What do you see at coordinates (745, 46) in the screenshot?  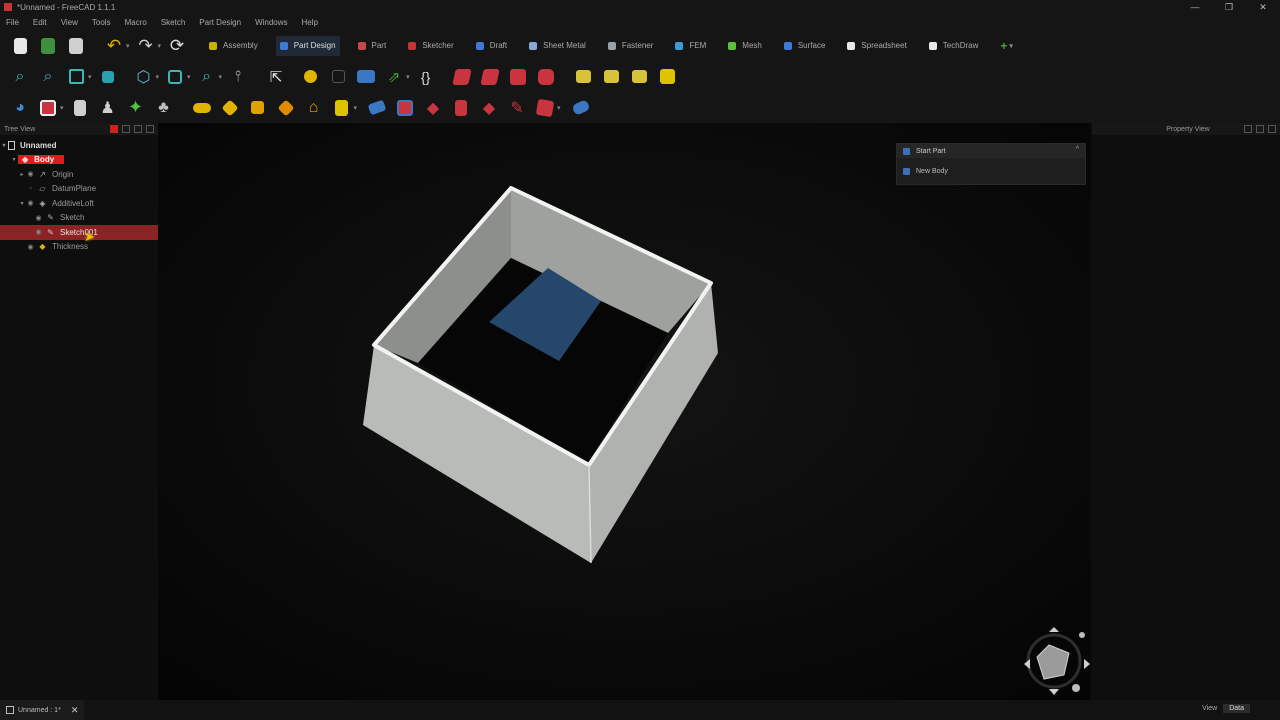 I see `workbench-mesh: Mesh` at bounding box center [745, 46].